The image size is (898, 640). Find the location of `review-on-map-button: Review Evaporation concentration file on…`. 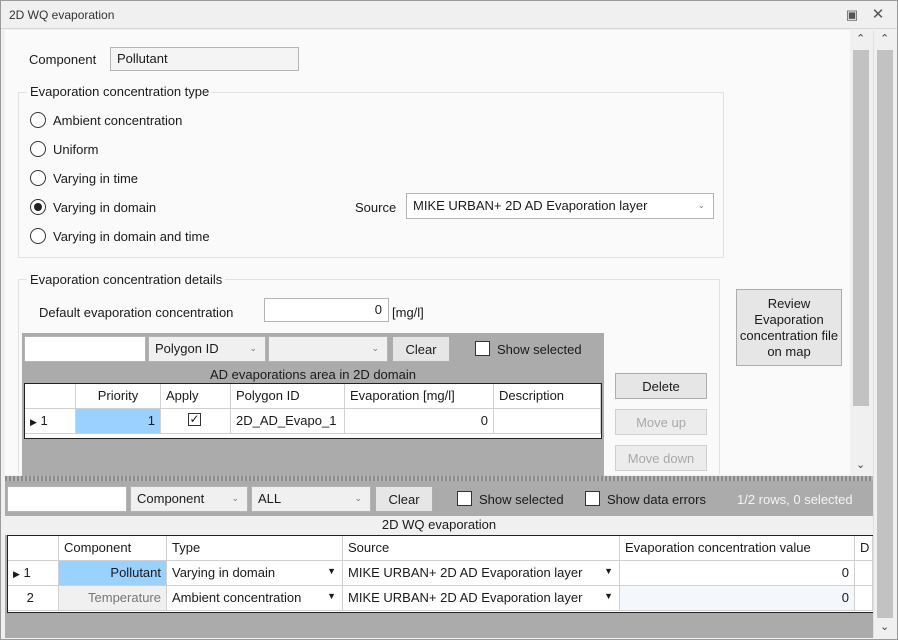

review-on-map-button: Review Evaporation concentration file on… is located at coordinates (789, 327).